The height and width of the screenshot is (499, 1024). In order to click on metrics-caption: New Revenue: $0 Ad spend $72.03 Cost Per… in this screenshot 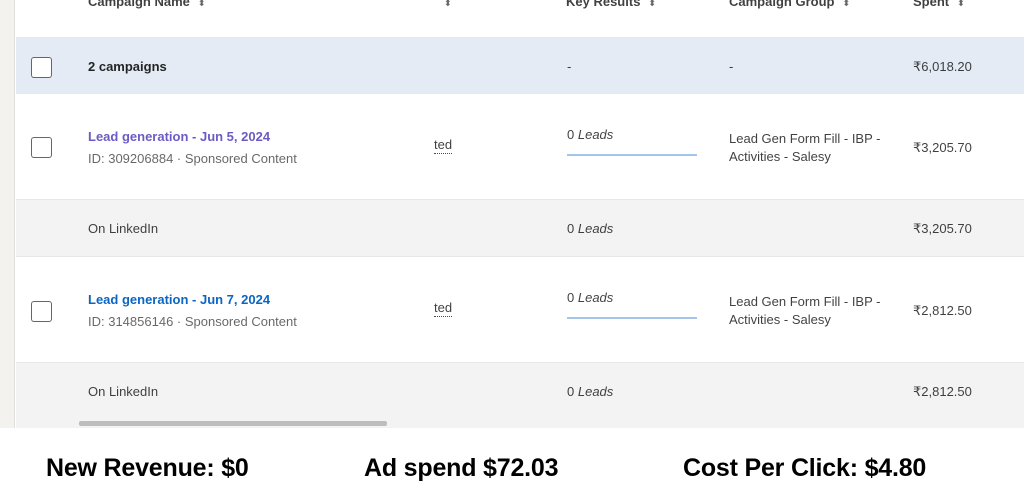, I will do `click(512, 463)`.